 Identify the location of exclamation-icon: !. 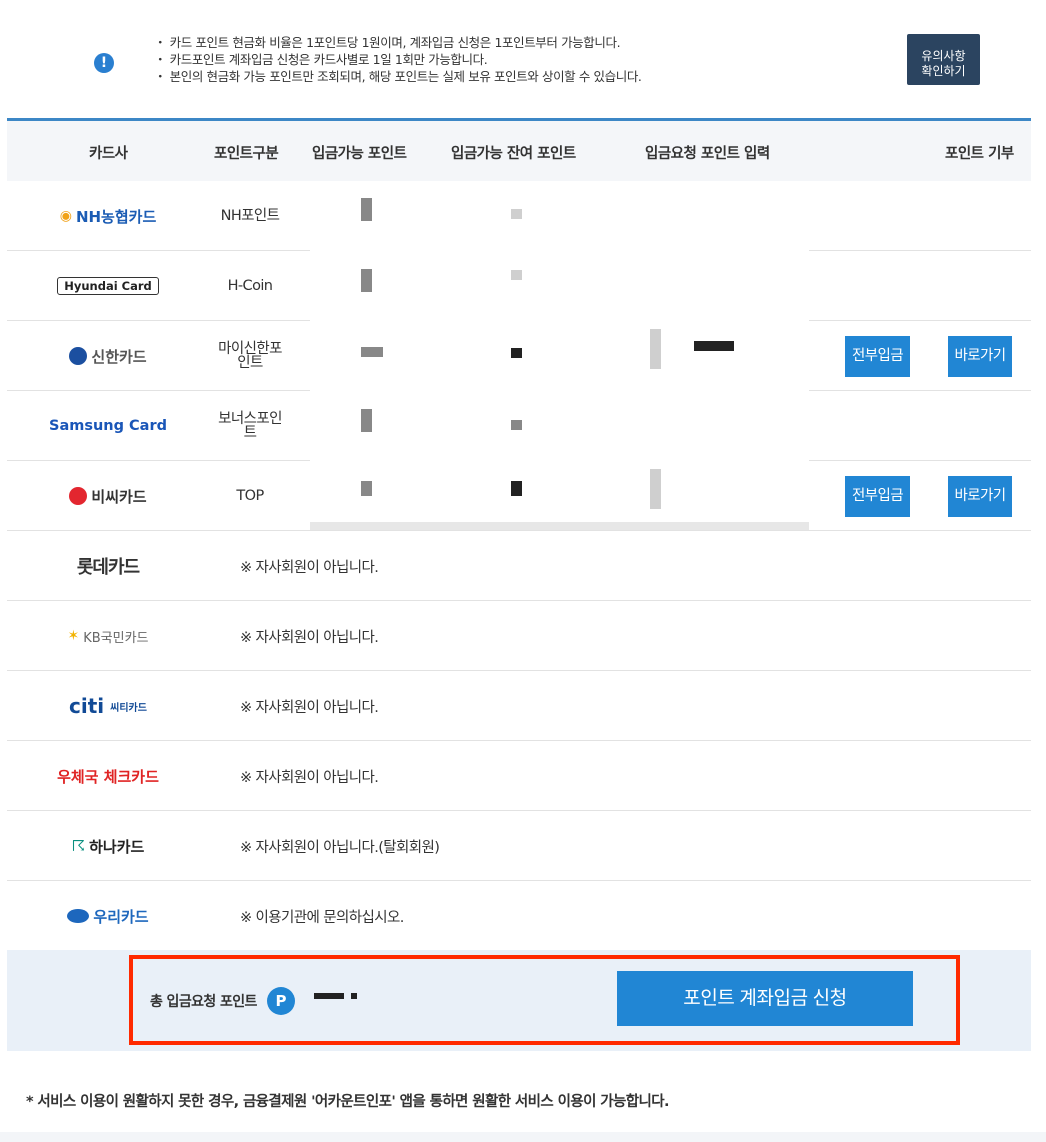
(104, 63).